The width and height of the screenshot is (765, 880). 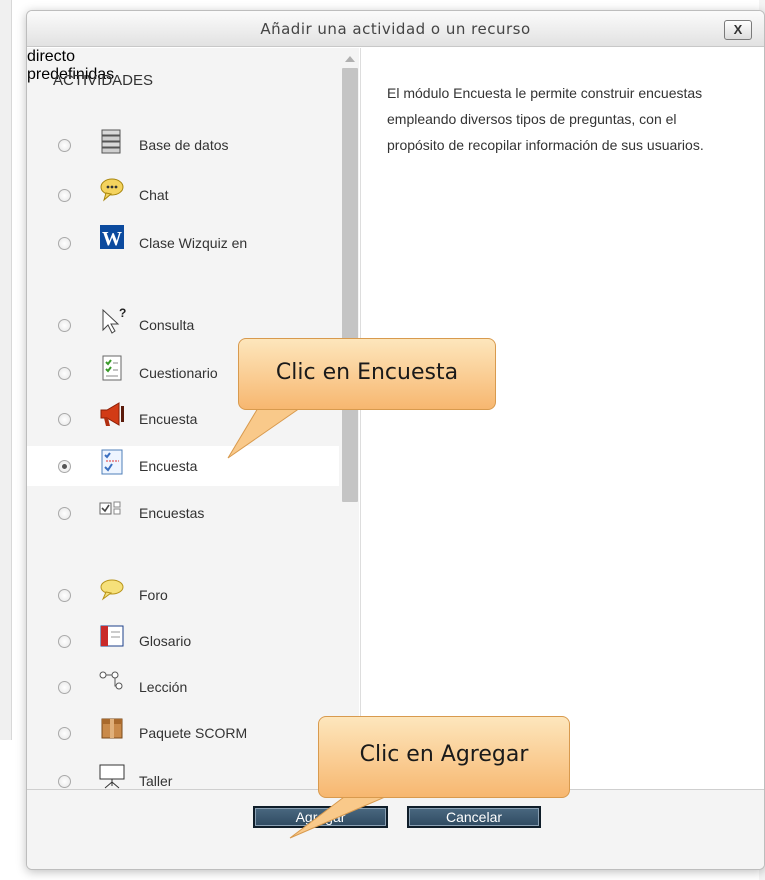 What do you see at coordinates (320, 817) in the screenshot?
I see `add-button: Agregar` at bounding box center [320, 817].